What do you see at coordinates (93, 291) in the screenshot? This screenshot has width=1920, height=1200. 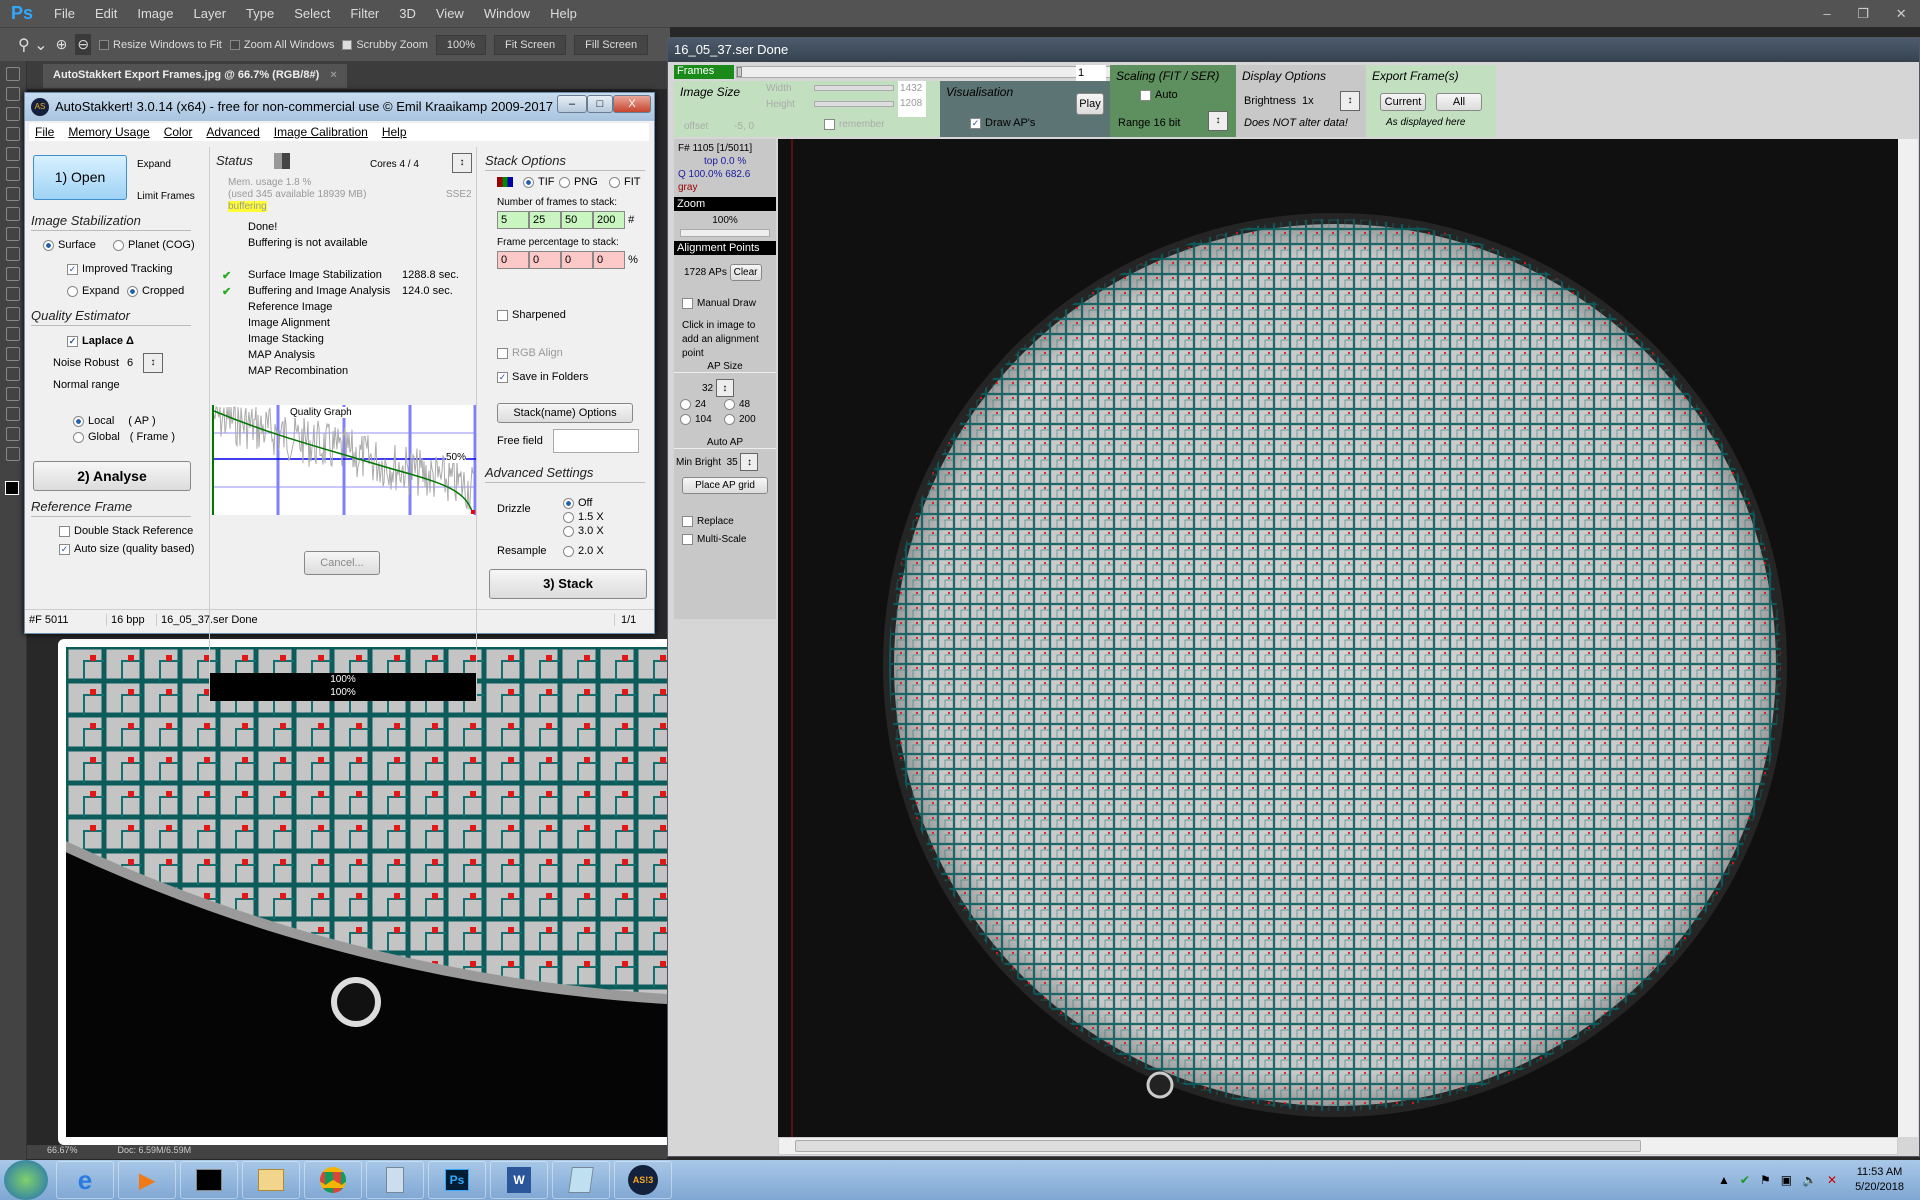 I see `expand-radio: Expand` at bounding box center [93, 291].